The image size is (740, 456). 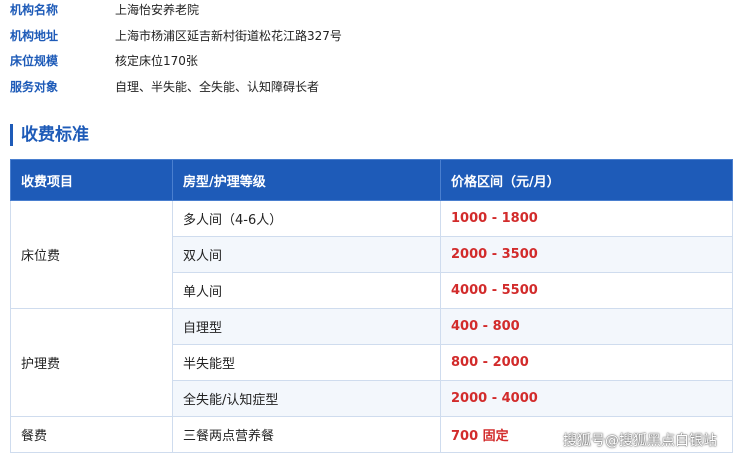 I want to click on info-value: 核定床位170张, so click(x=156, y=61).